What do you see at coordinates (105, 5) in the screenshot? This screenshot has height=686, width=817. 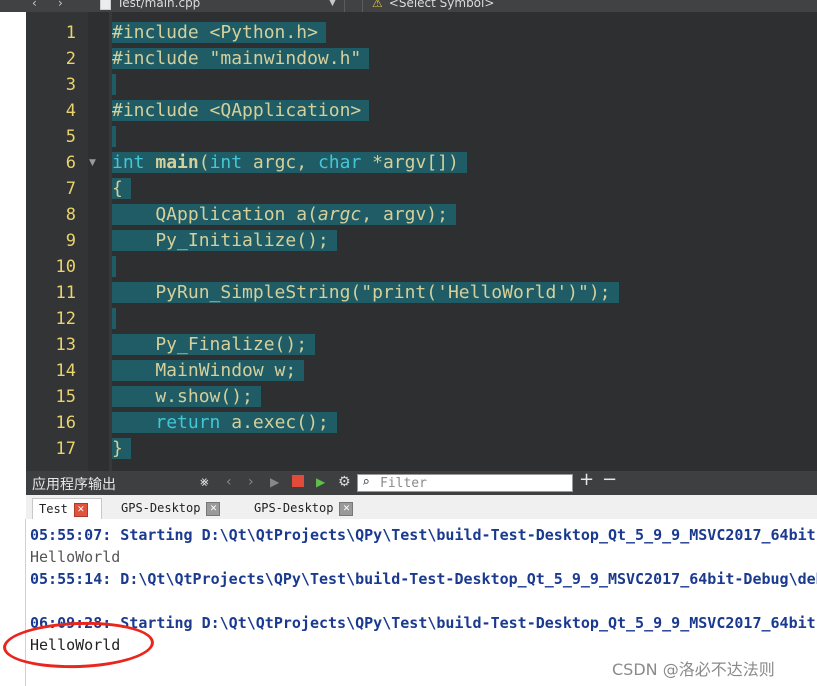 I see `file-icon` at bounding box center [105, 5].